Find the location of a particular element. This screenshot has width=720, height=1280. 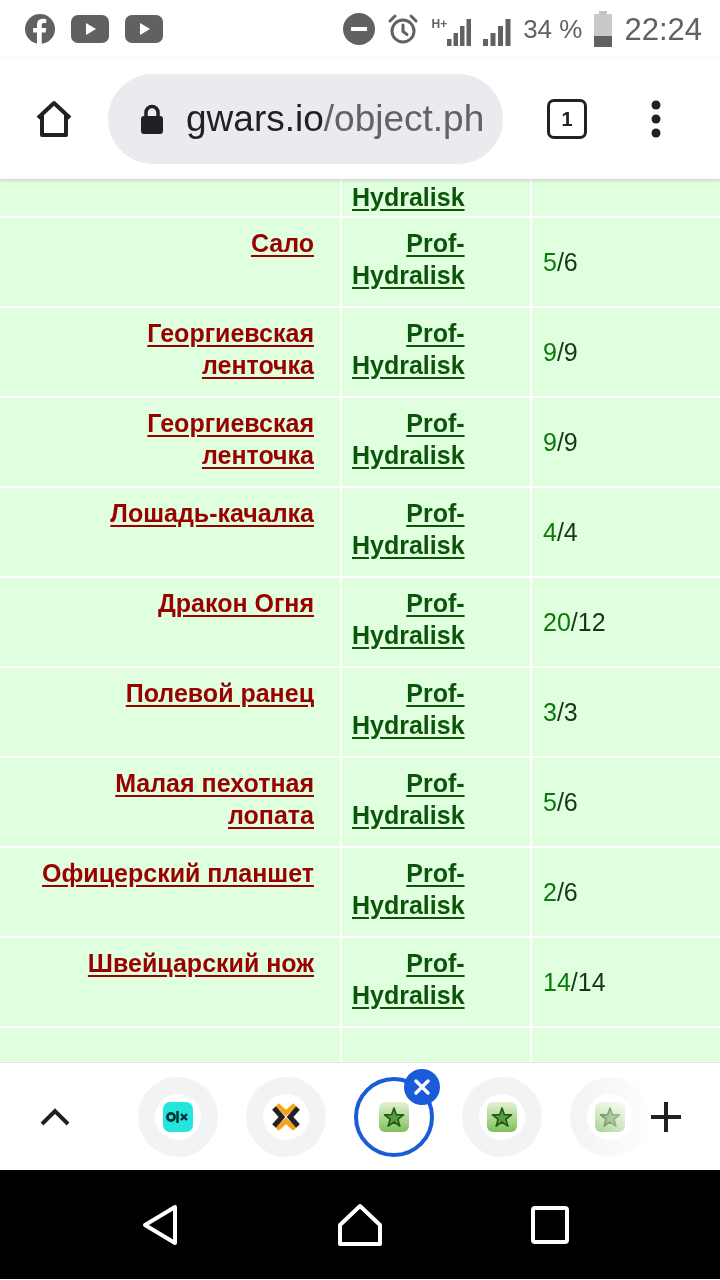

f-logo-icon is located at coordinates (40, 29).